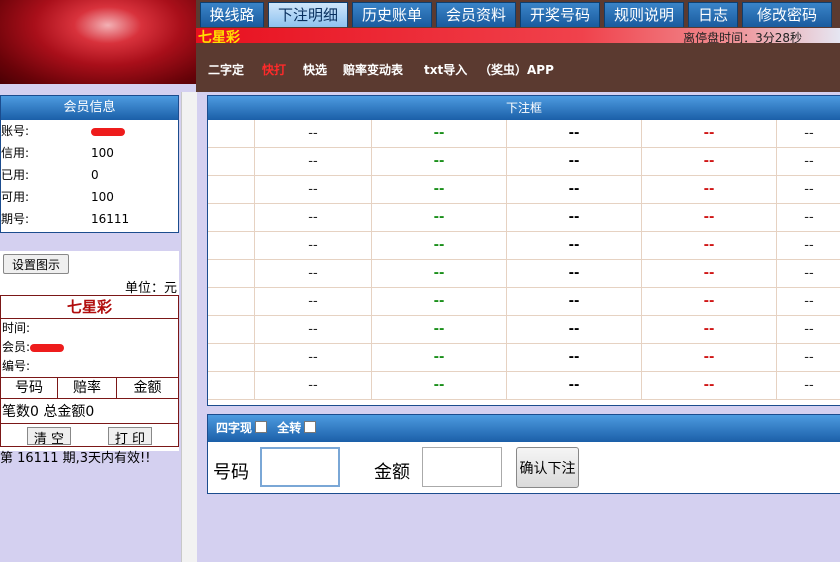  What do you see at coordinates (47, 347) in the screenshot?
I see `redacted-mark` at bounding box center [47, 347].